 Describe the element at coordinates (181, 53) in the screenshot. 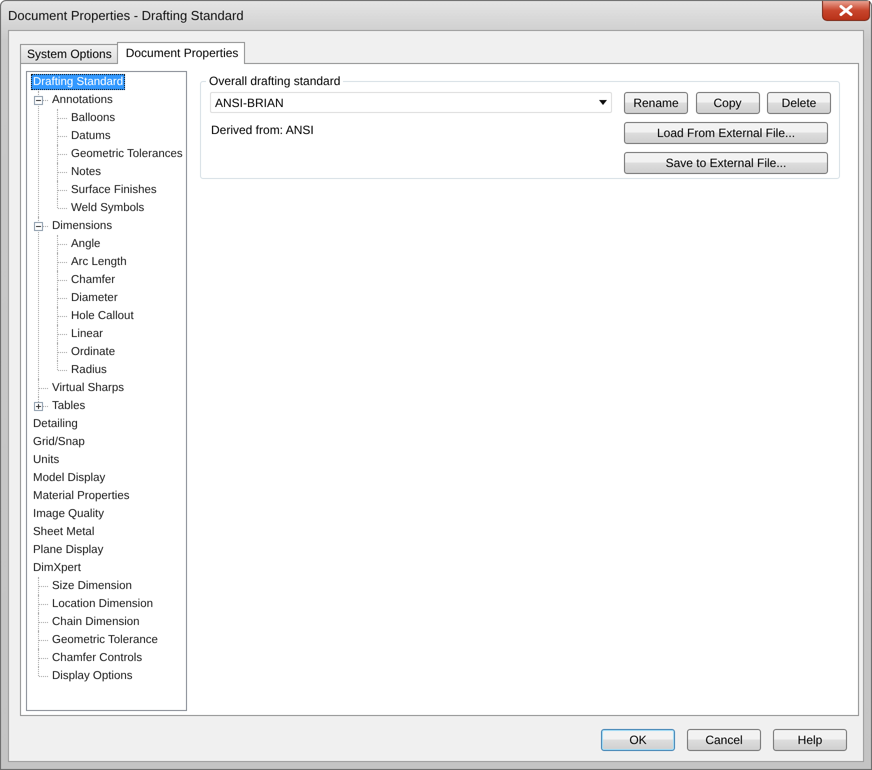

I see `tab: Document Properties` at that location.